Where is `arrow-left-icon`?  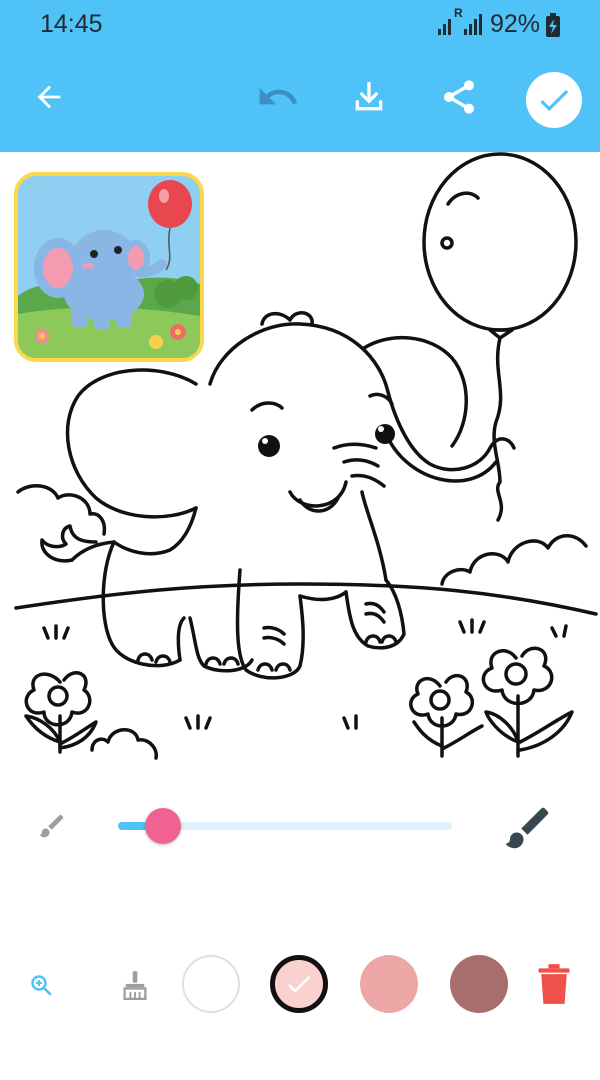
arrow-left-icon is located at coordinates (49, 97).